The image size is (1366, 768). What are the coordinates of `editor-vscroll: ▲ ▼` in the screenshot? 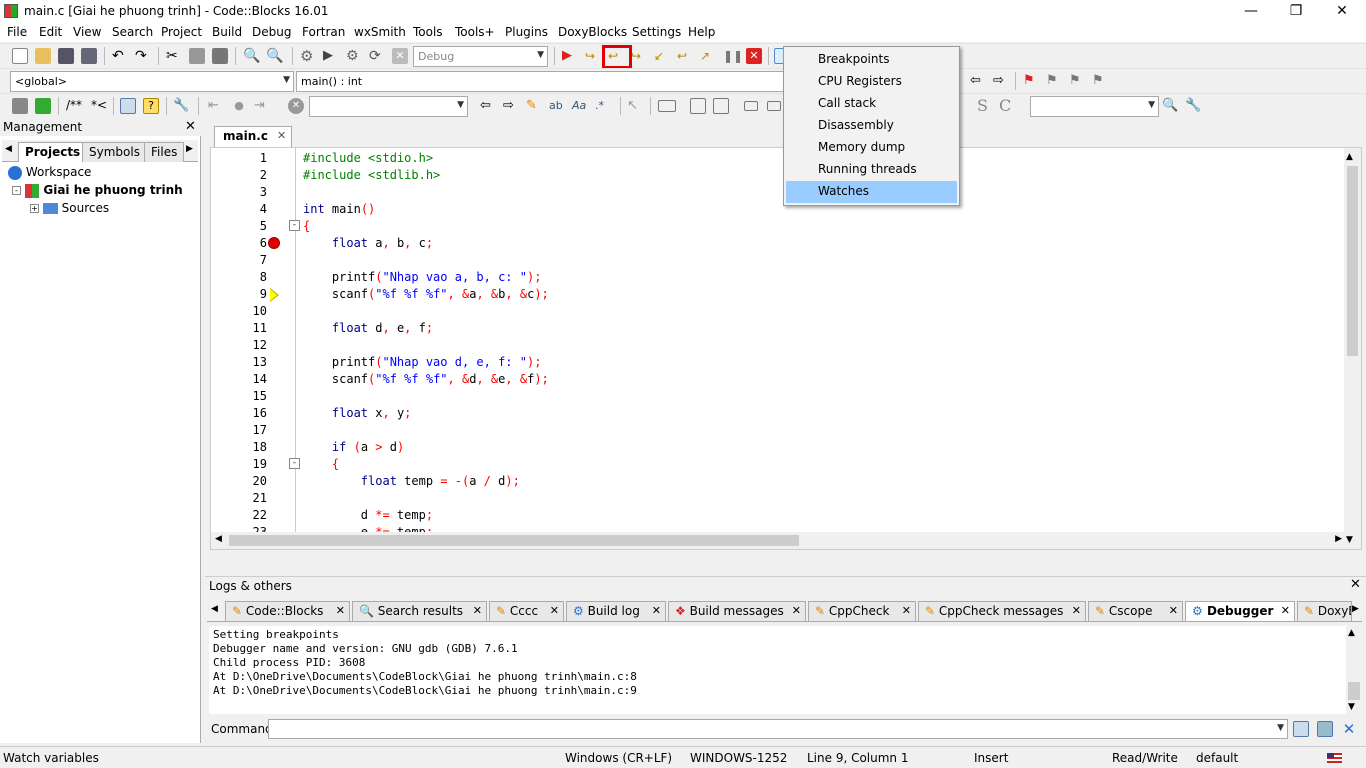 It's located at (1352, 348).